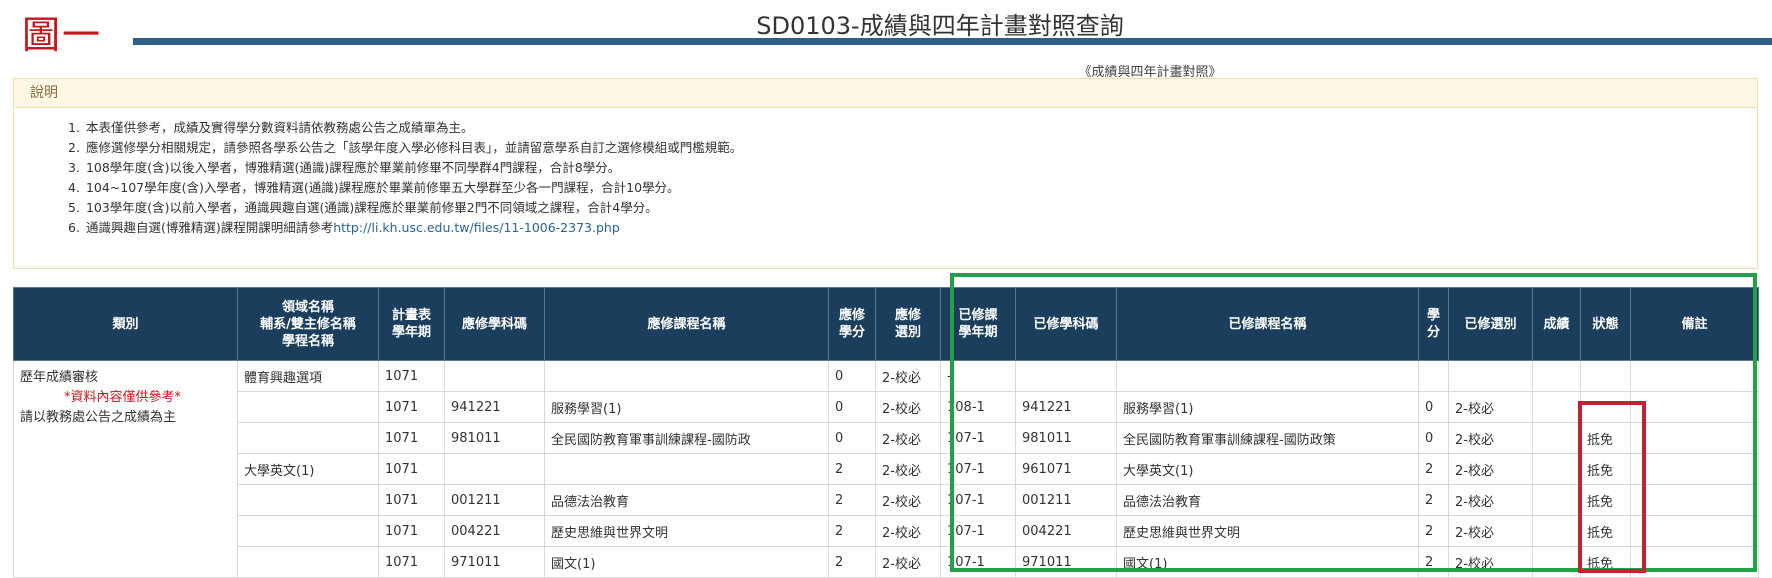 Image resolution: width=1772 pixels, height=578 pixels. What do you see at coordinates (74, 127) in the screenshot?
I see `note-number: 1.` at bounding box center [74, 127].